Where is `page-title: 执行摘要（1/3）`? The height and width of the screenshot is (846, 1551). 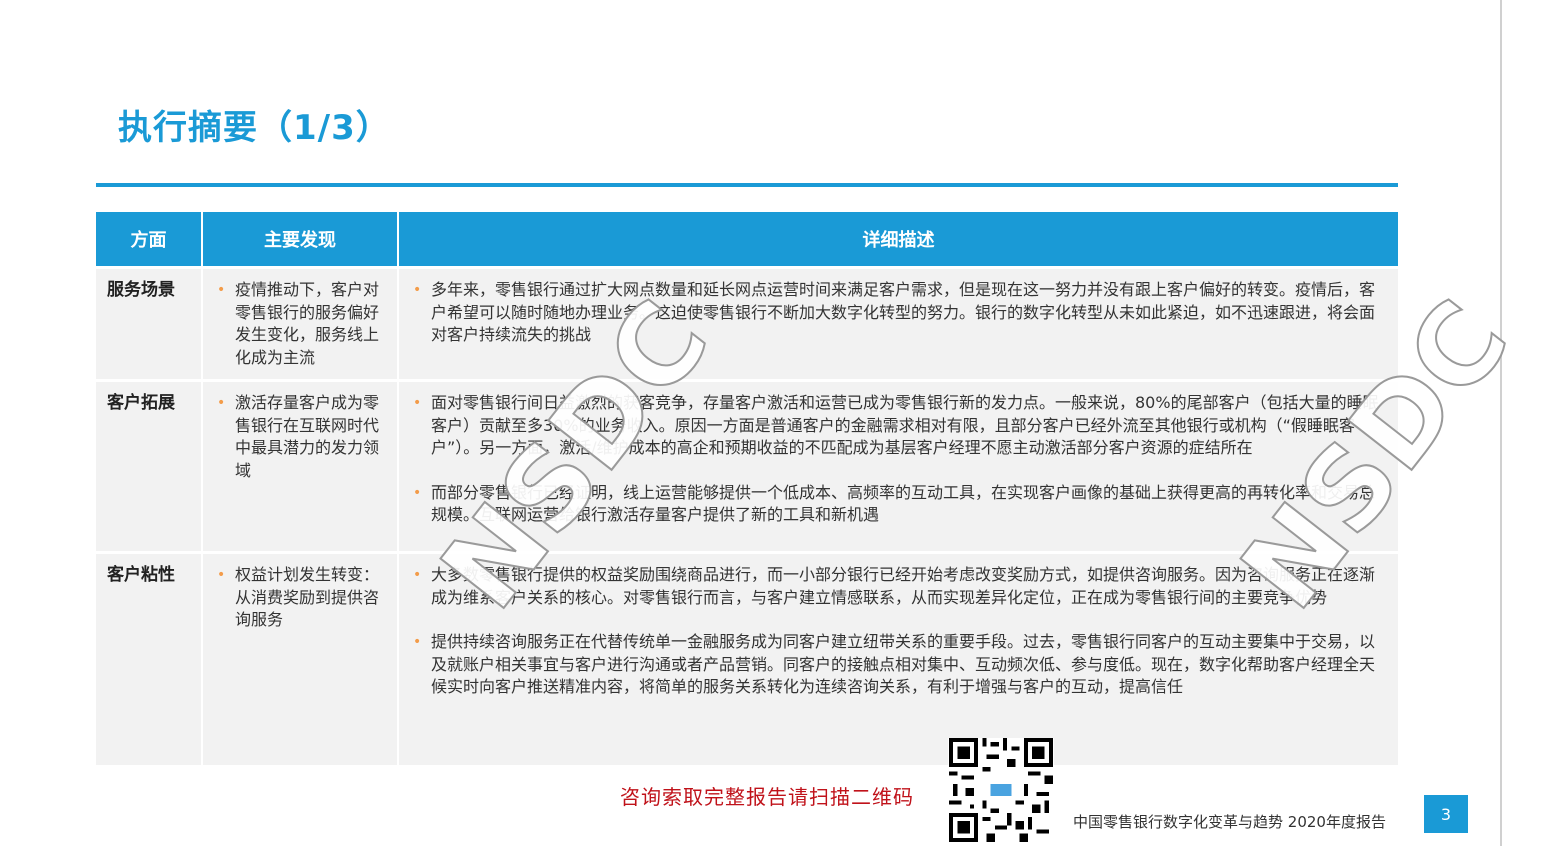 page-title: 执行摘要（1/3） is located at coordinates (254, 128).